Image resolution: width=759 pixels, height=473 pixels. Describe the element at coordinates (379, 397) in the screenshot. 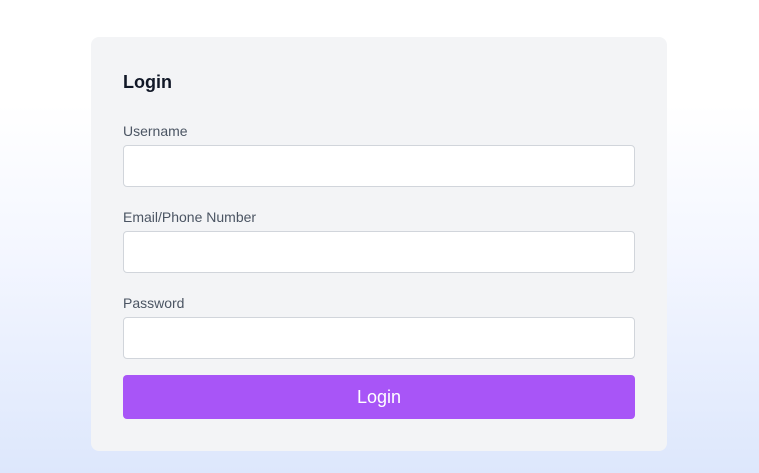

I see `login-button: Login` at that location.